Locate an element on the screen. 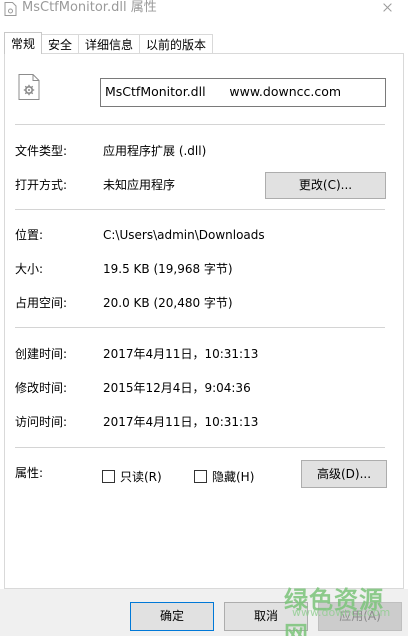 This screenshot has height=636, width=408. hidden-checkbox: 隐藏(H) is located at coordinates (224, 476).